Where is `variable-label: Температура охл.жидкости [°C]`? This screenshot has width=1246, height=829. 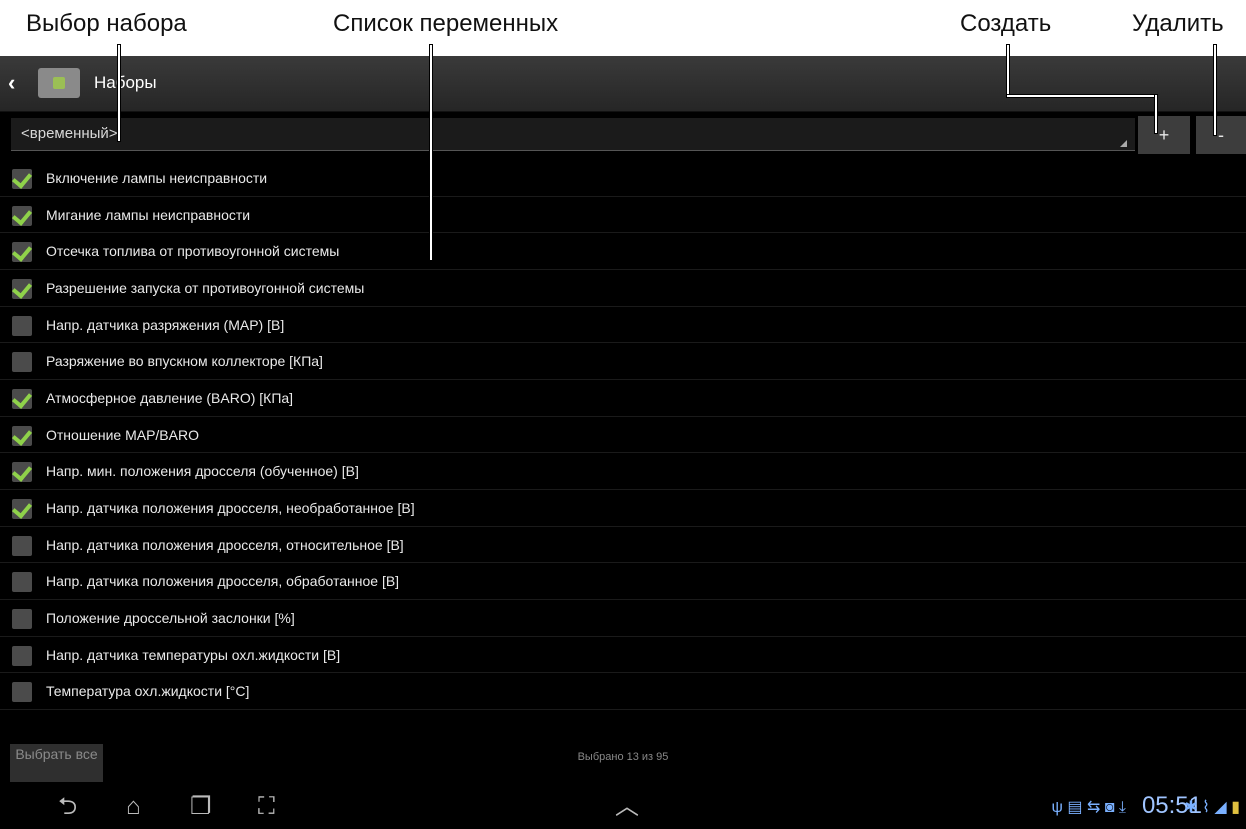
variable-label: Температура охл.жидкости [°C] is located at coordinates (148, 691).